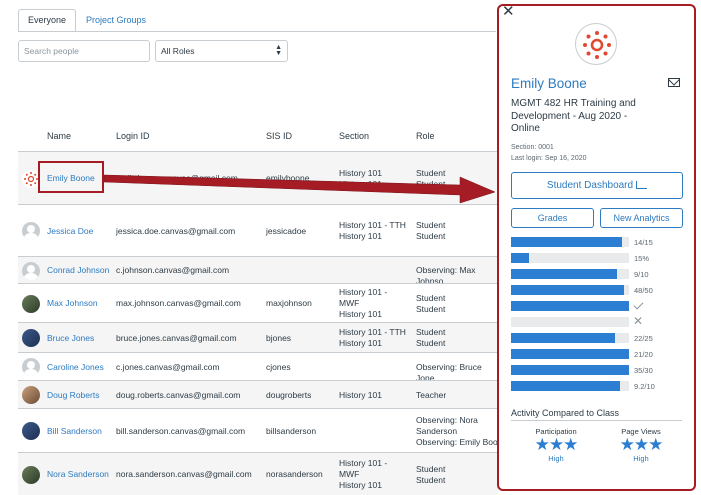 This screenshot has height=495, width=701. I want to click on role-cell-line: Observing: Nora, so click(447, 419).